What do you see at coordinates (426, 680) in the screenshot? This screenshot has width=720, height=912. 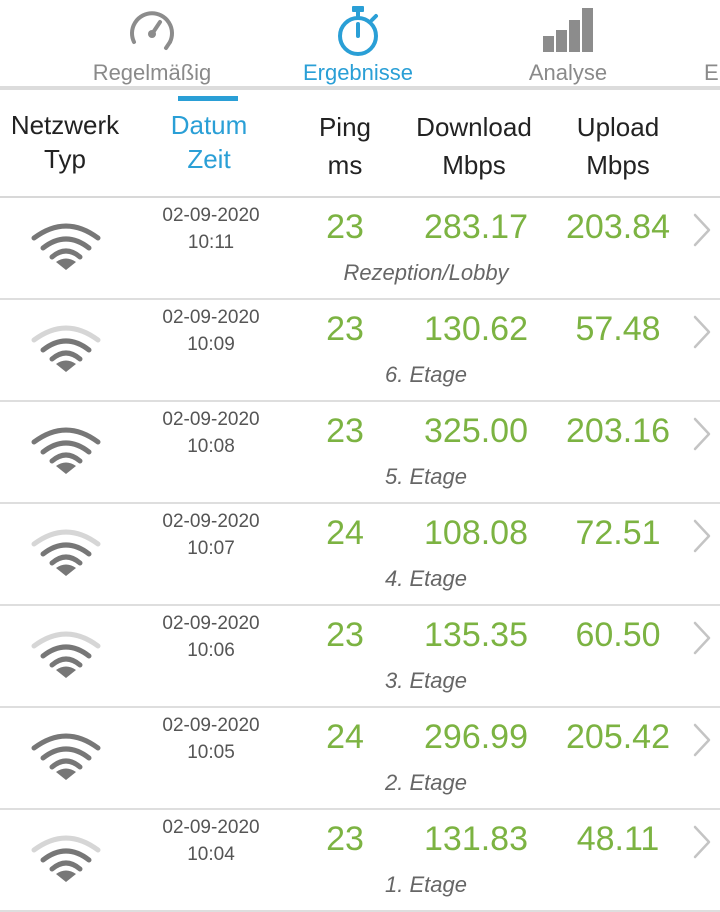 I see `result-location: 3. Etage` at bounding box center [426, 680].